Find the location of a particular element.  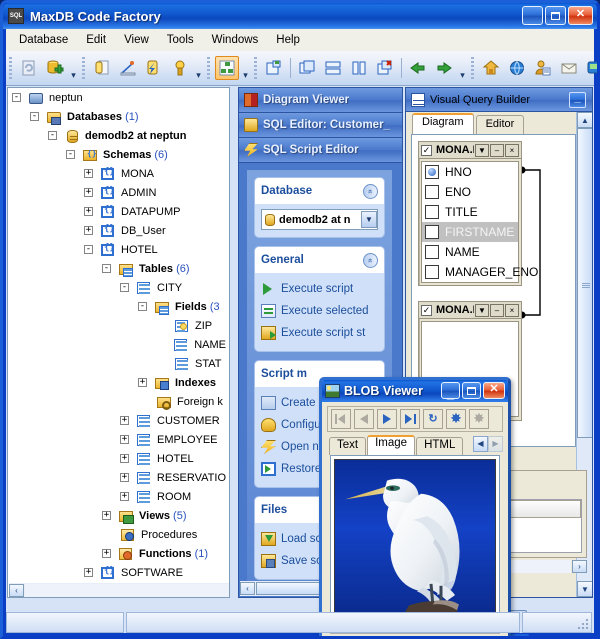

tab-scroll-left: ◀ is located at coordinates (480, 444).